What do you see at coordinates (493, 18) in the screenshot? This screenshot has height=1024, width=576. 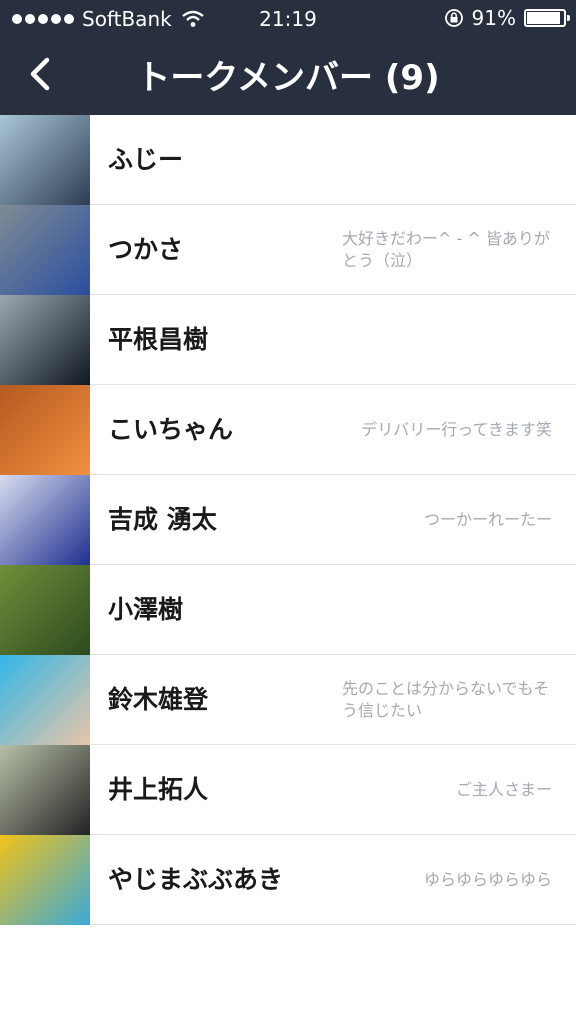 I see `battery-percent: 91%` at bounding box center [493, 18].